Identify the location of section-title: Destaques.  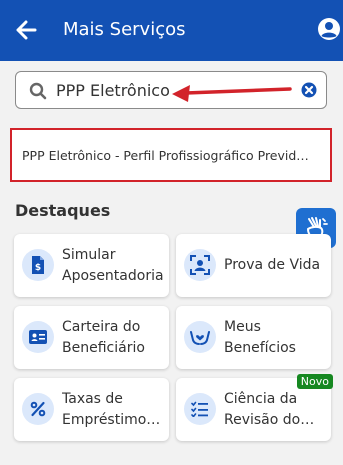
(63, 210).